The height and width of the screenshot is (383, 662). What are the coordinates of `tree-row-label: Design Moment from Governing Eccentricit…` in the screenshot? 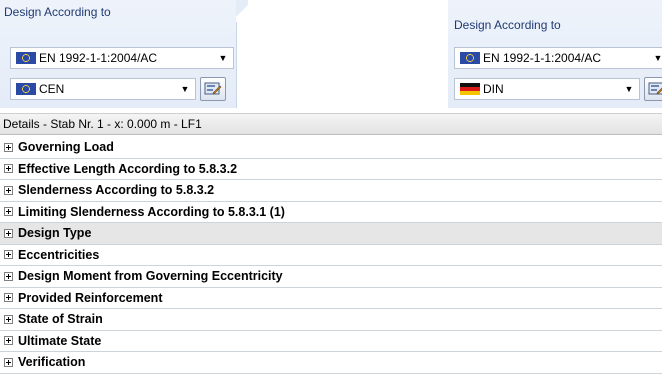 It's located at (150, 276).